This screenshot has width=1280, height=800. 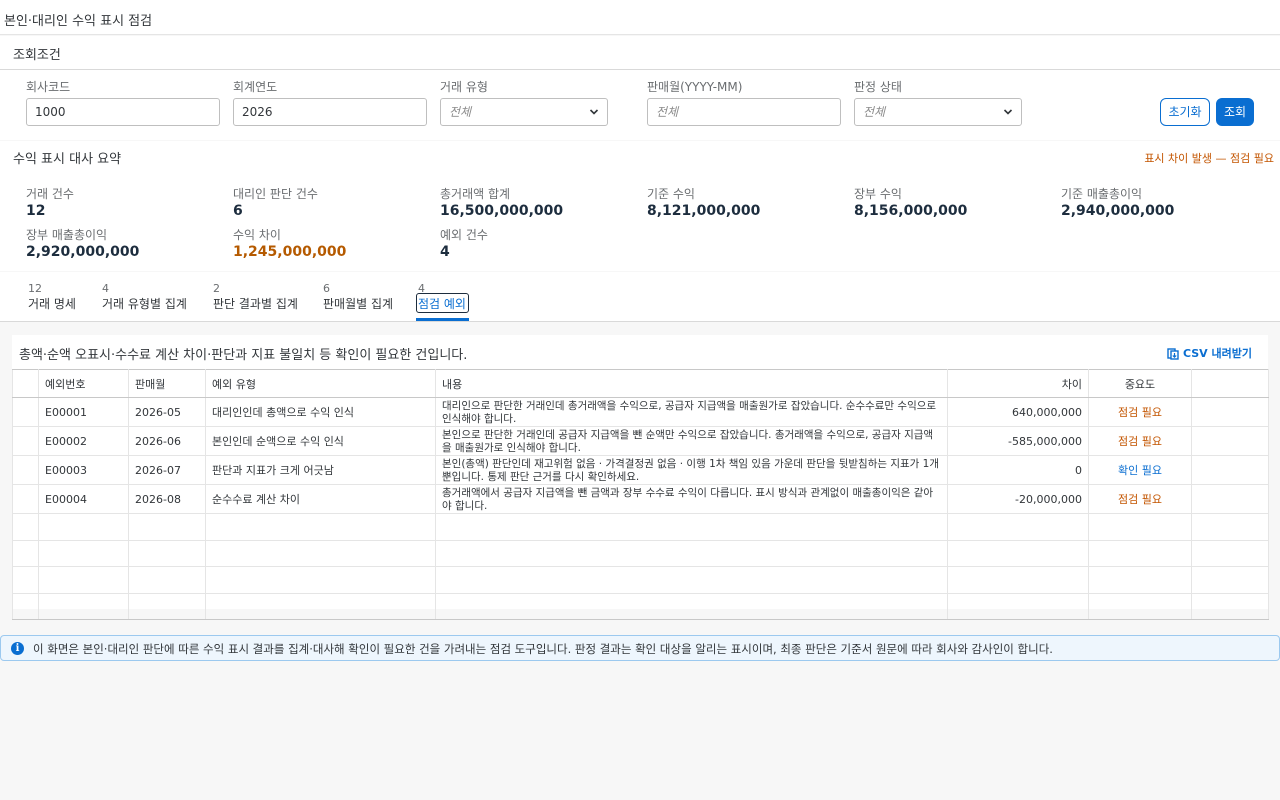 I want to click on column-header-month: 판매월, so click(x=167, y=383).